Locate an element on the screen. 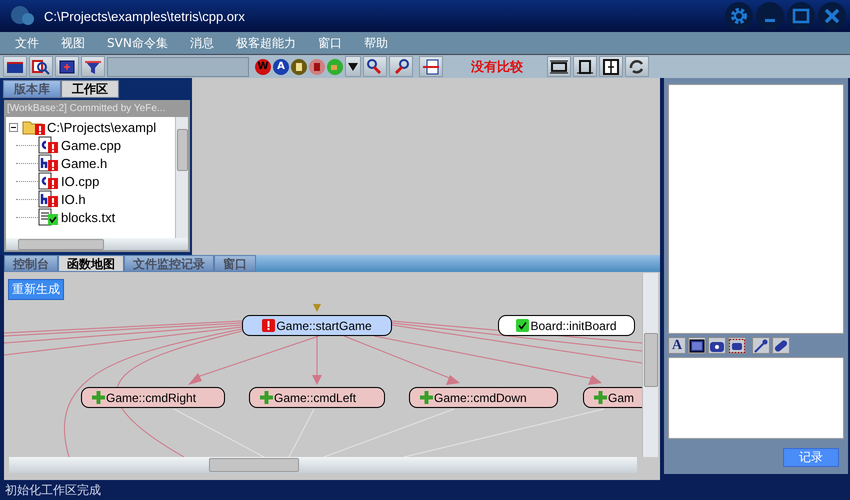  refresh-button is located at coordinates (637, 66).